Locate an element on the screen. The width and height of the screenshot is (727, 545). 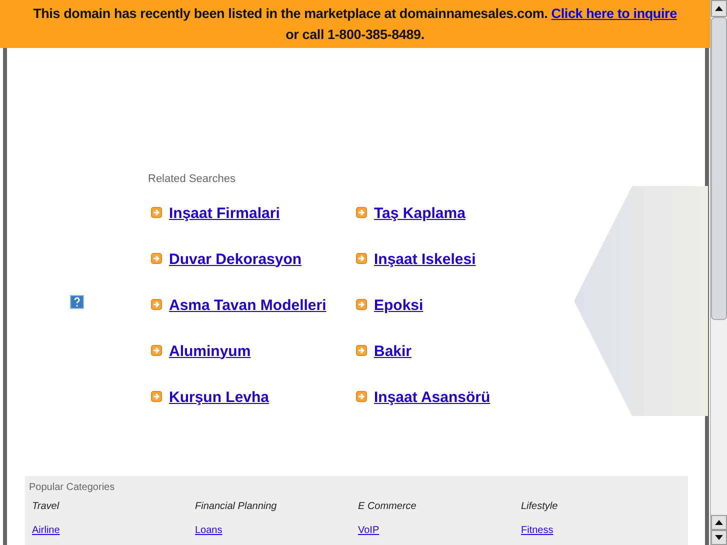
related-search-link: Taş Kaplama is located at coordinates (420, 213).